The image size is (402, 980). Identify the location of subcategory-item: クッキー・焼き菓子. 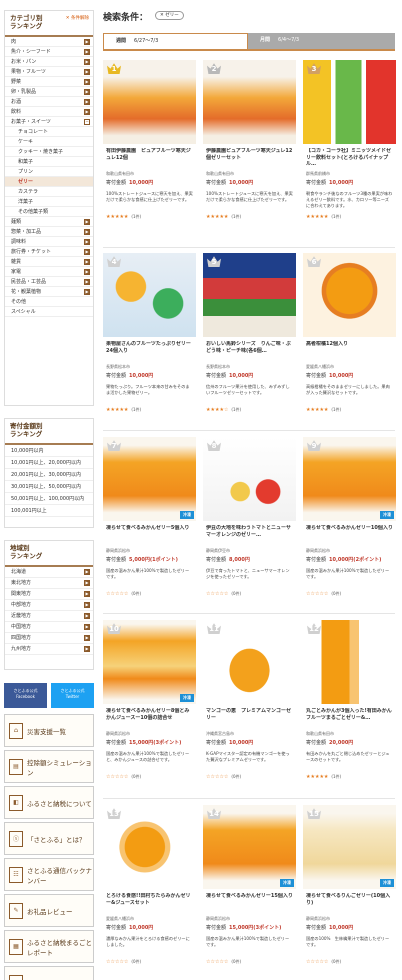
(49, 152).